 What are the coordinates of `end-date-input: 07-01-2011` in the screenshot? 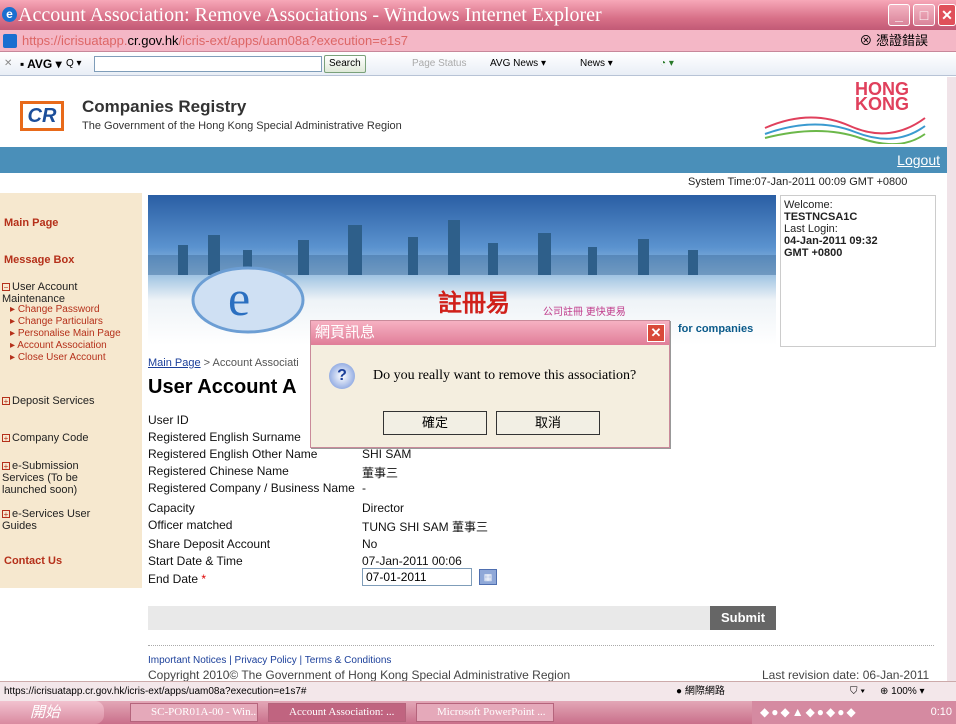 It's located at (417, 577).